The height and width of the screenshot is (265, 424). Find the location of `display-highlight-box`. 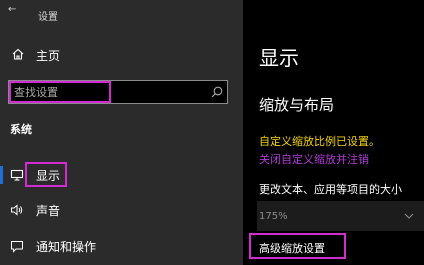

display-highlight-box is located at coordinates (46, 174).